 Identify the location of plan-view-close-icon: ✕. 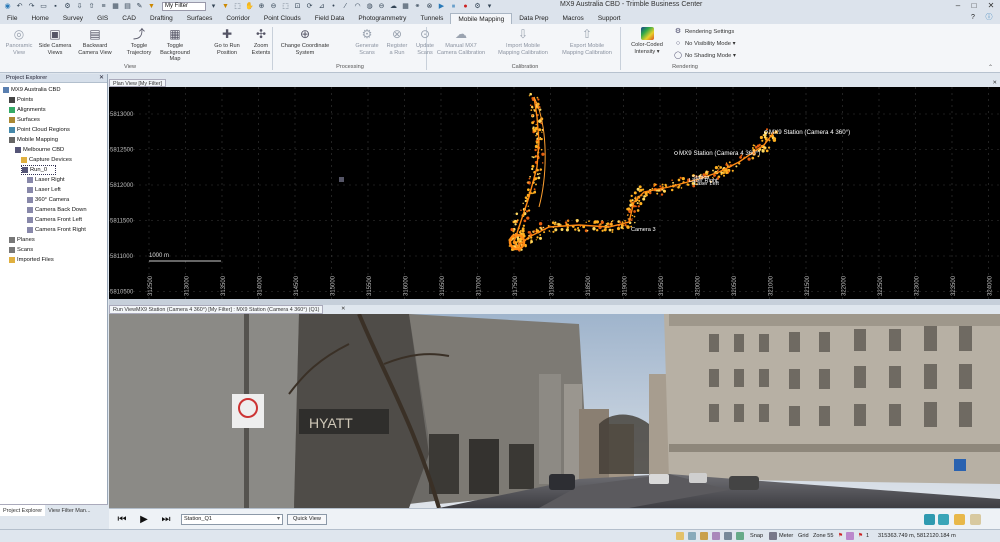
(994, 83).